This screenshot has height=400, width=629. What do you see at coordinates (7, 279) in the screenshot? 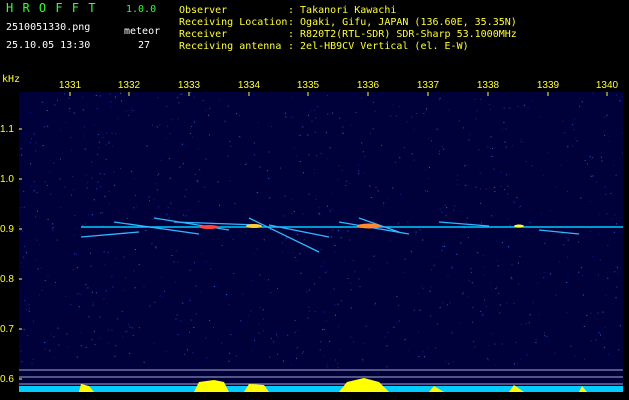
I see `y-tick-label: 0.8` at bounding box center [7, 279].